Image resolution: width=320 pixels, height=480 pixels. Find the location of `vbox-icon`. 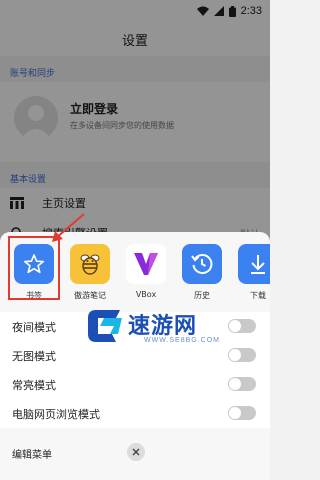

vbox-icon is located at coordinates (146, 264).